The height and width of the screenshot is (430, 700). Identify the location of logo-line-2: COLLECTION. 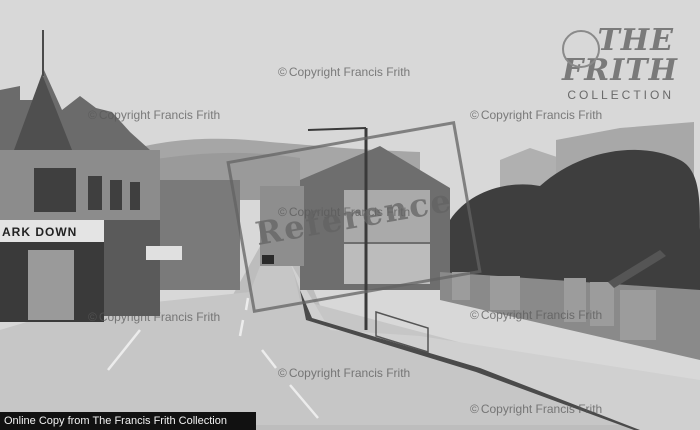
(620, 95).